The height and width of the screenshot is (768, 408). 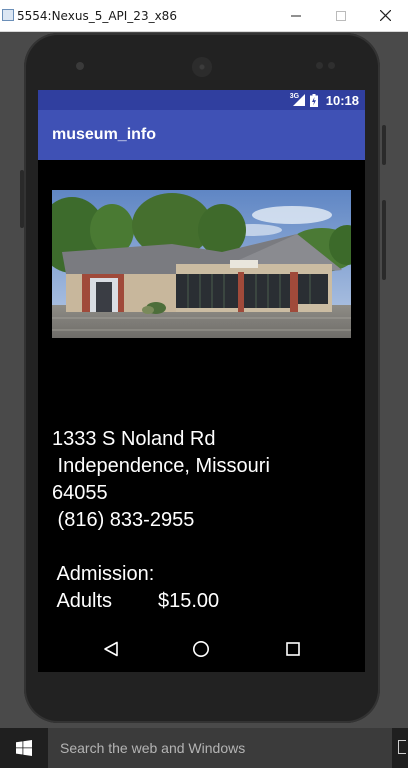 I want to click on signal-icon: 3G, so click(x=297, y=99).